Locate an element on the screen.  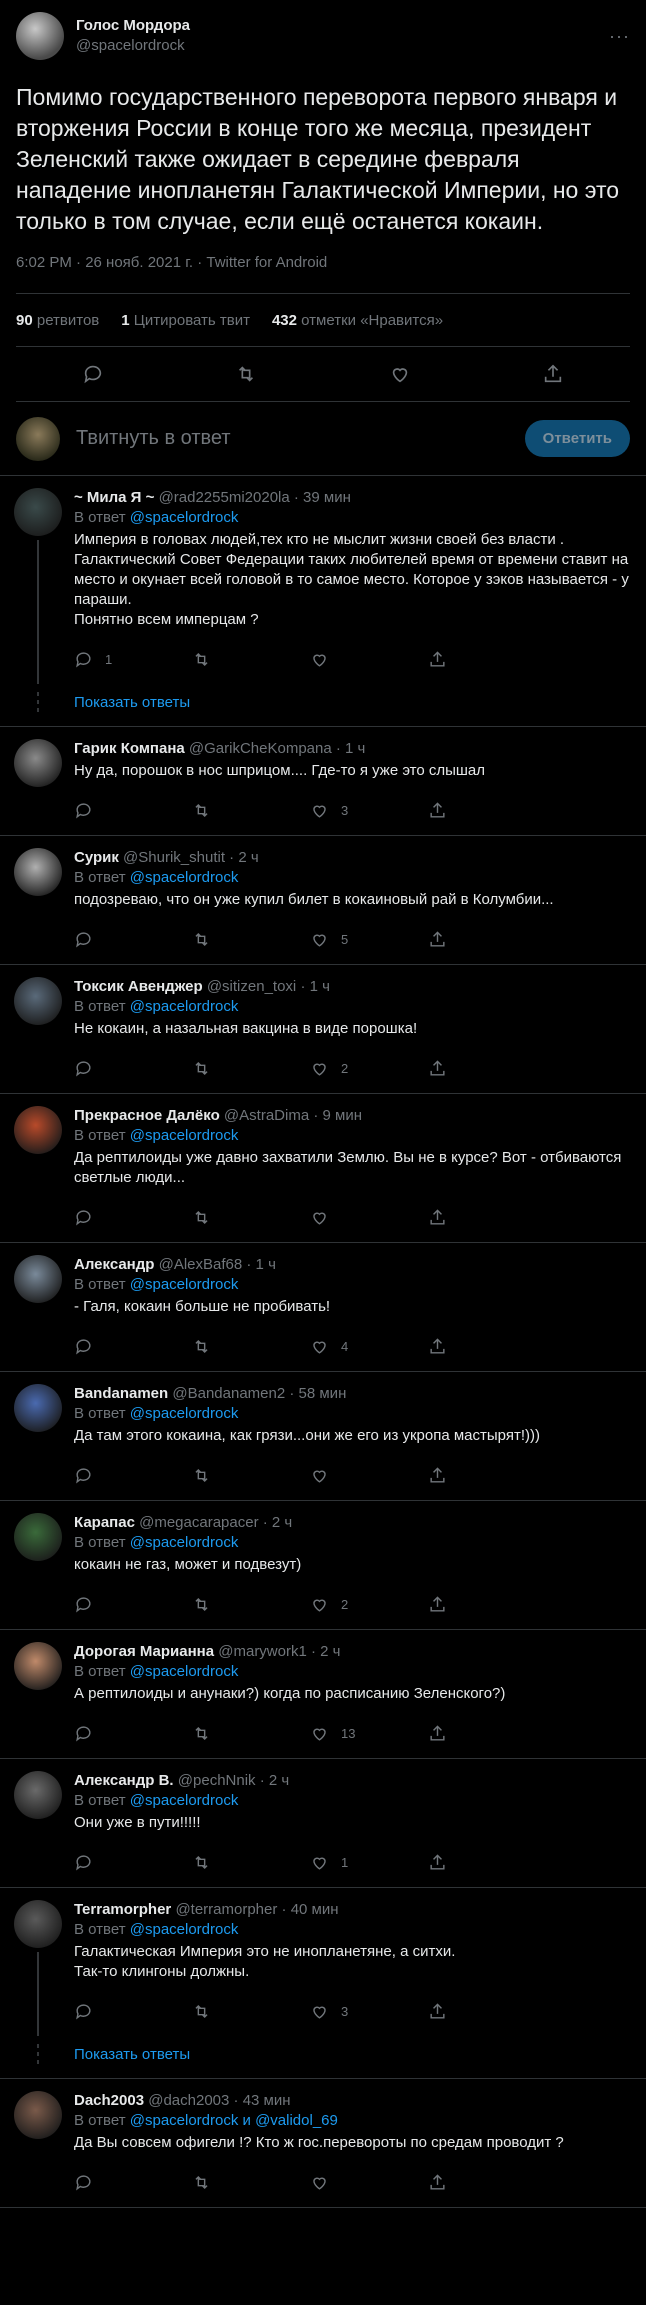
reply-display-name: ~ Мила Я ~ is located at coordinates (114, 497).